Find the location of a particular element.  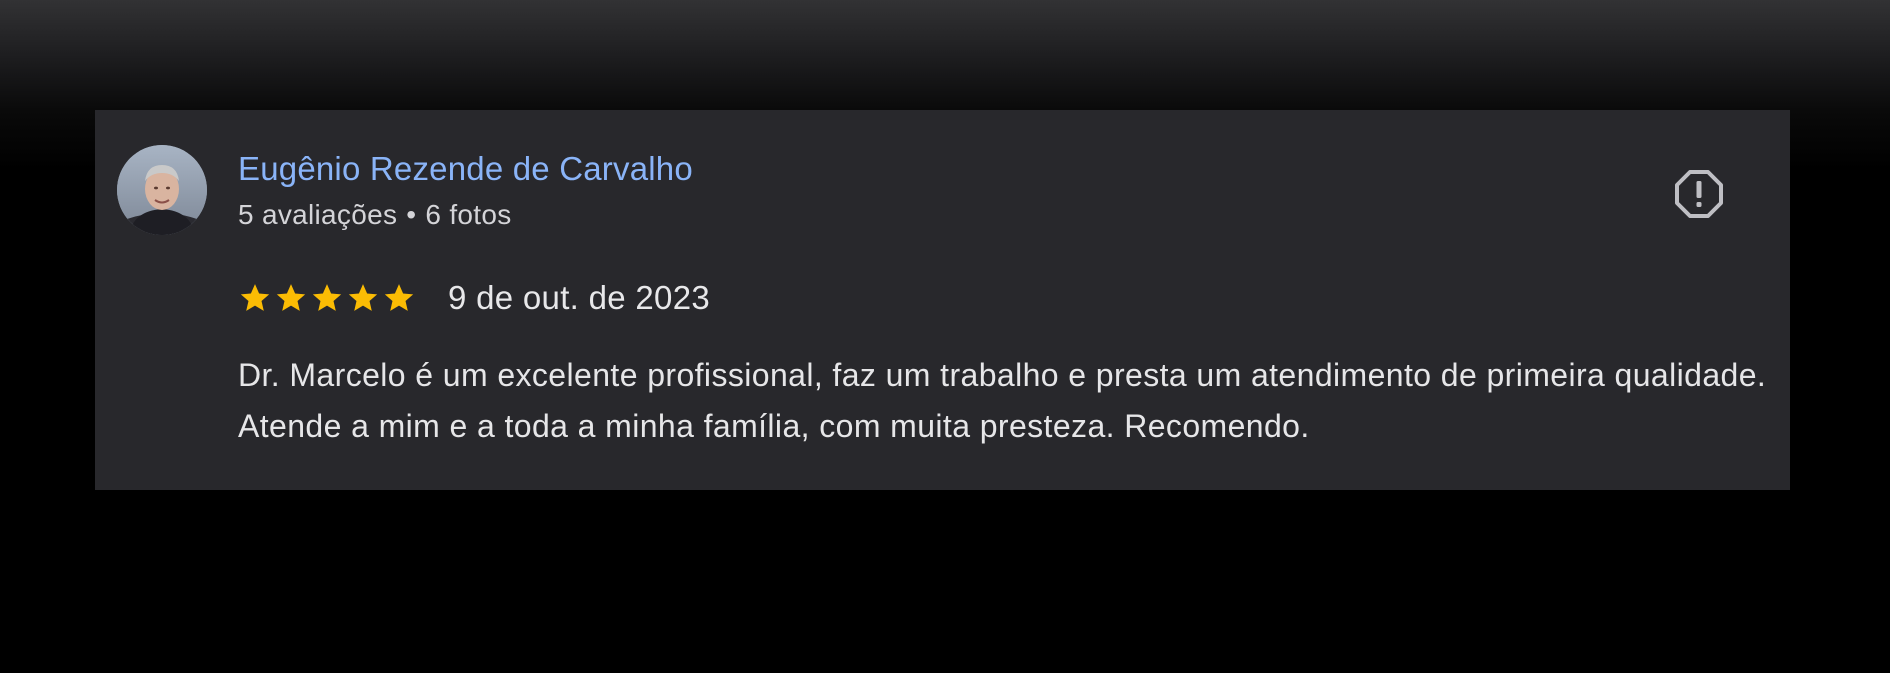

rating-row: 9 de out. de 2023 is located at coordinates (474, 298).